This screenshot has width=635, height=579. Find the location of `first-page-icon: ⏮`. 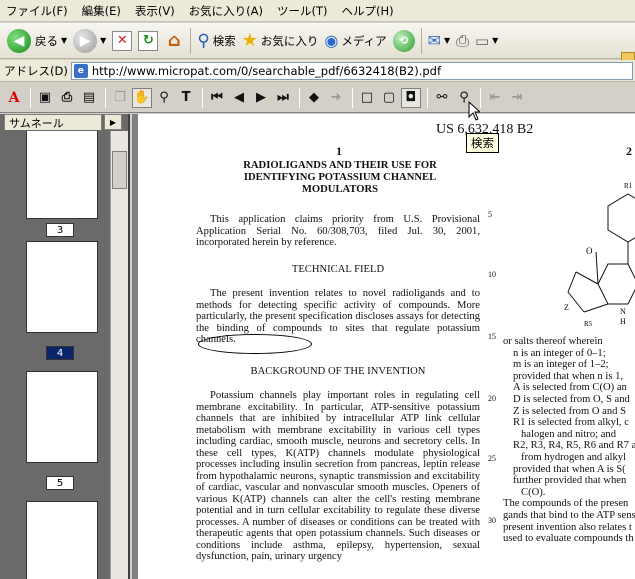

first-page-icon: ⏮ is located at coordinates (217, 98).